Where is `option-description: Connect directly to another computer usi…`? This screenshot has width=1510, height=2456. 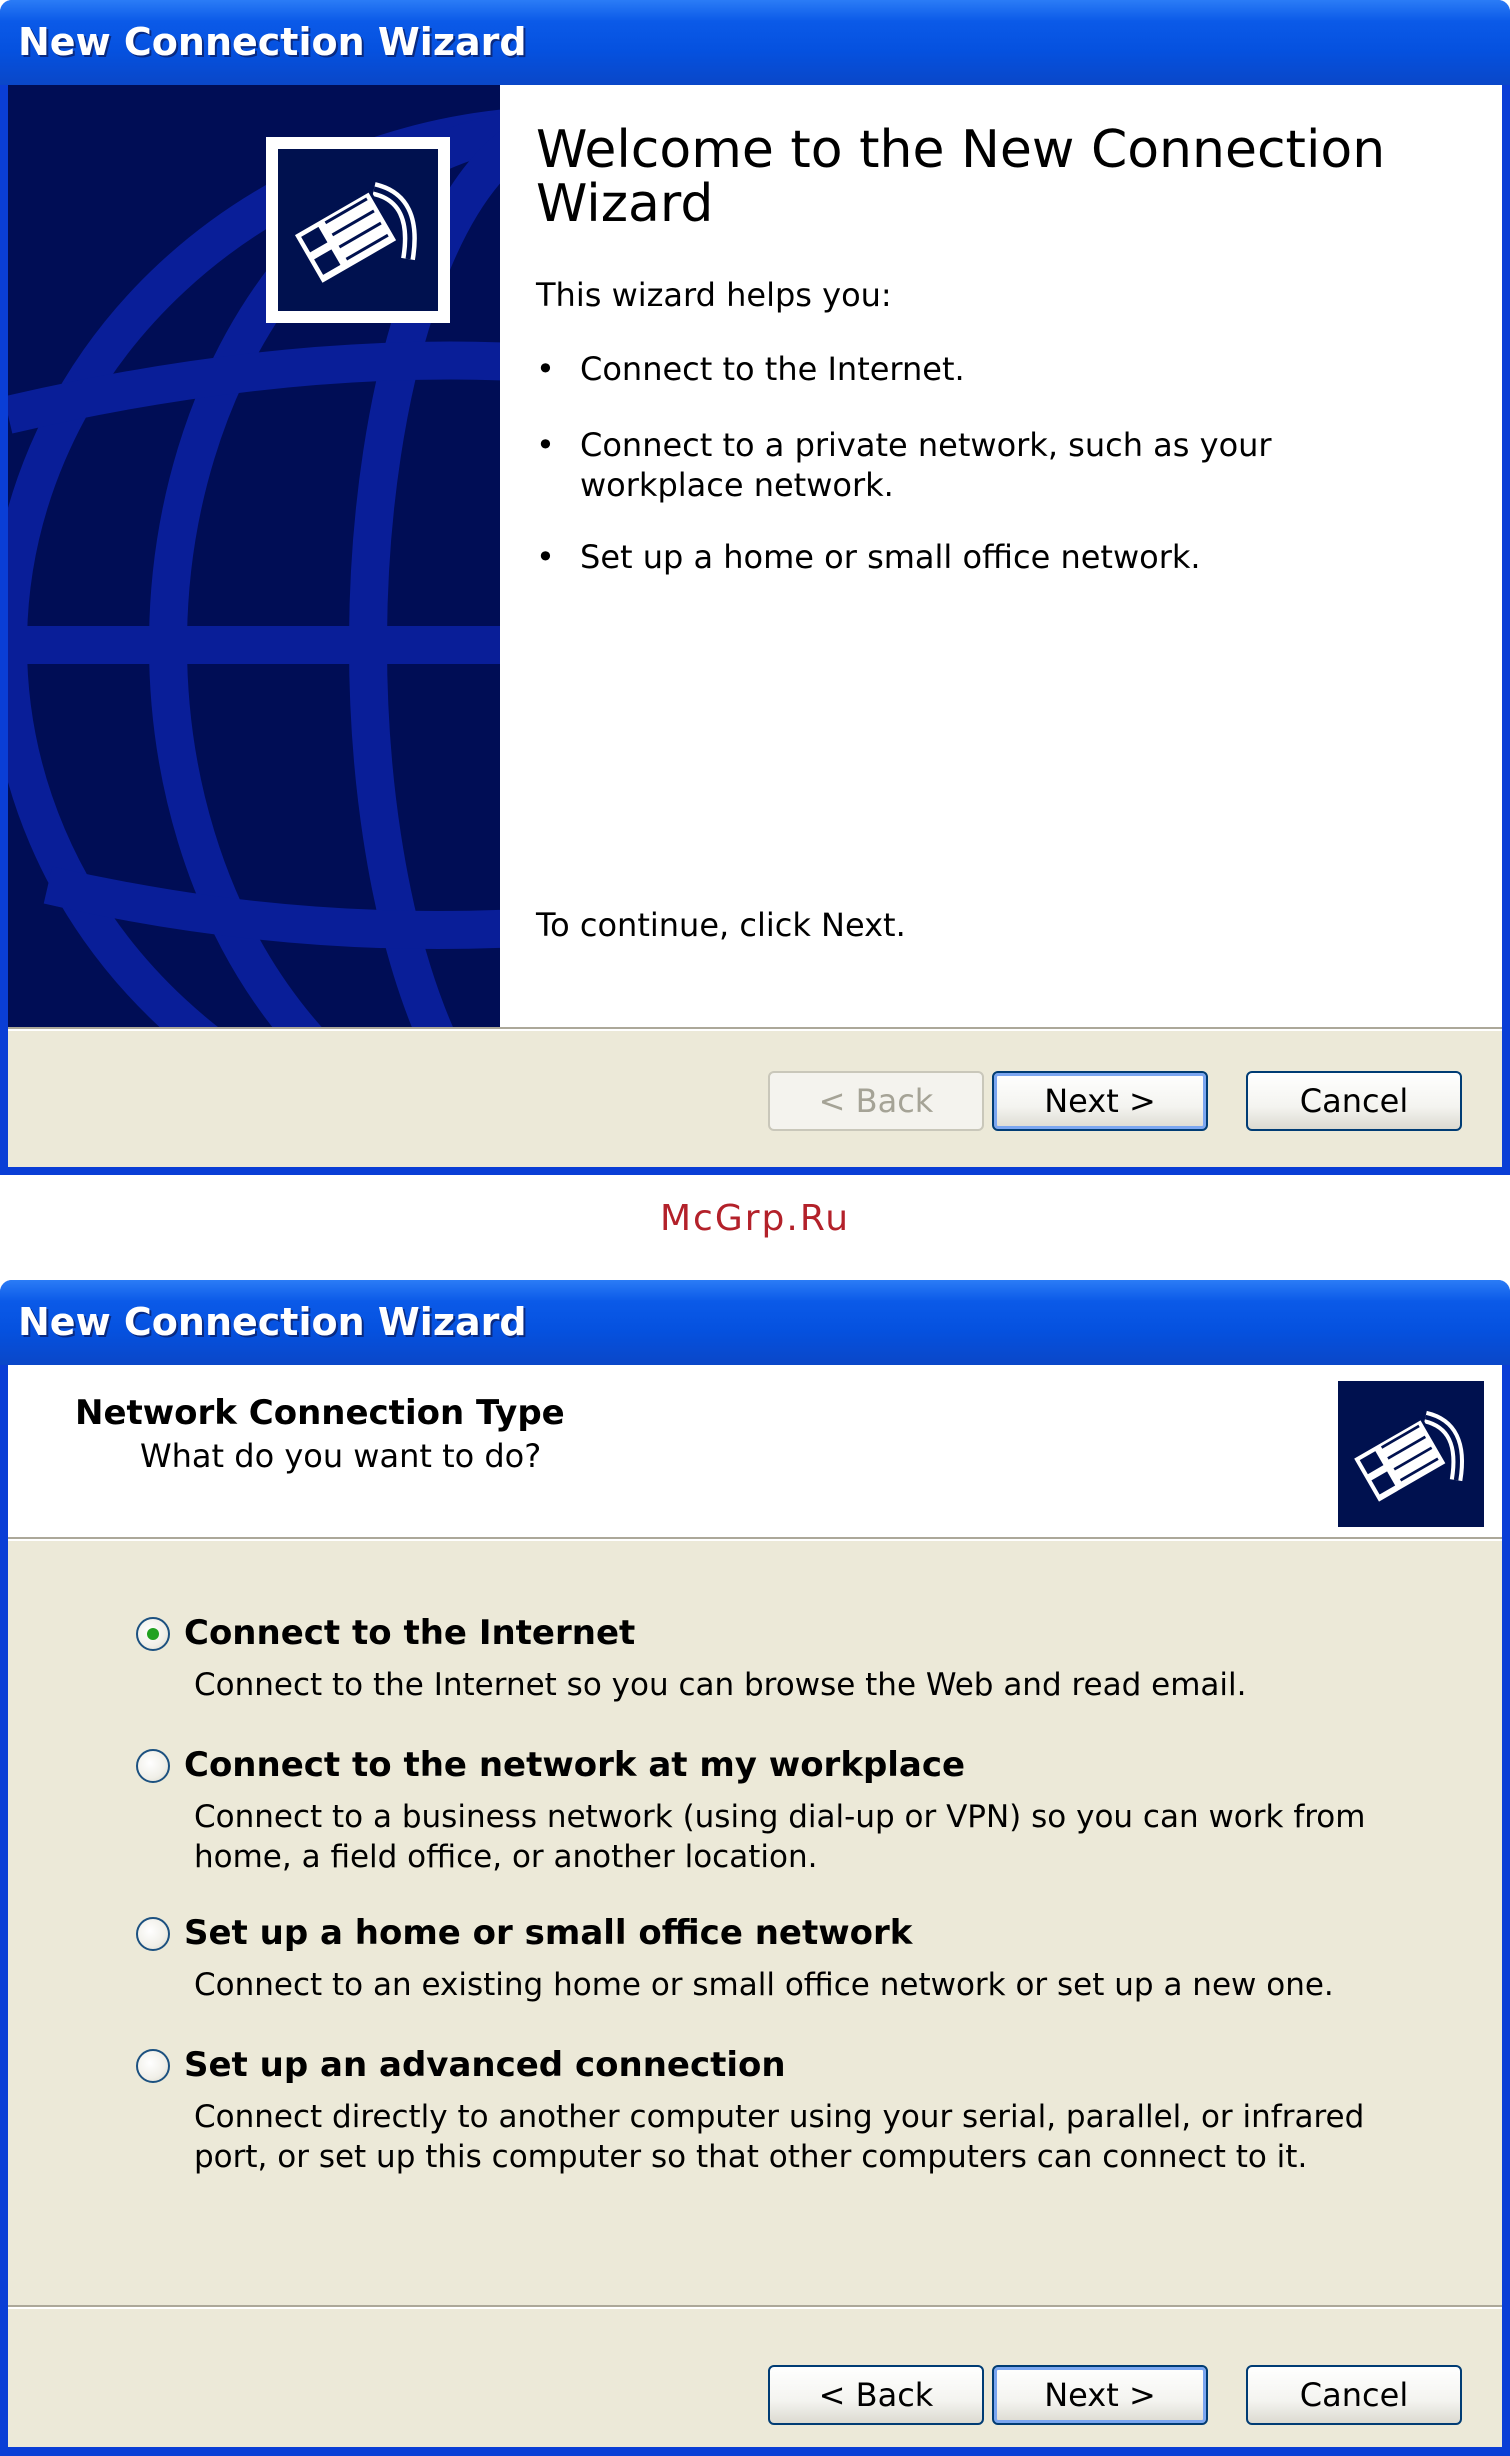 option-description: Connect directly to another computer usi… is located at coordinates (779, 2137).